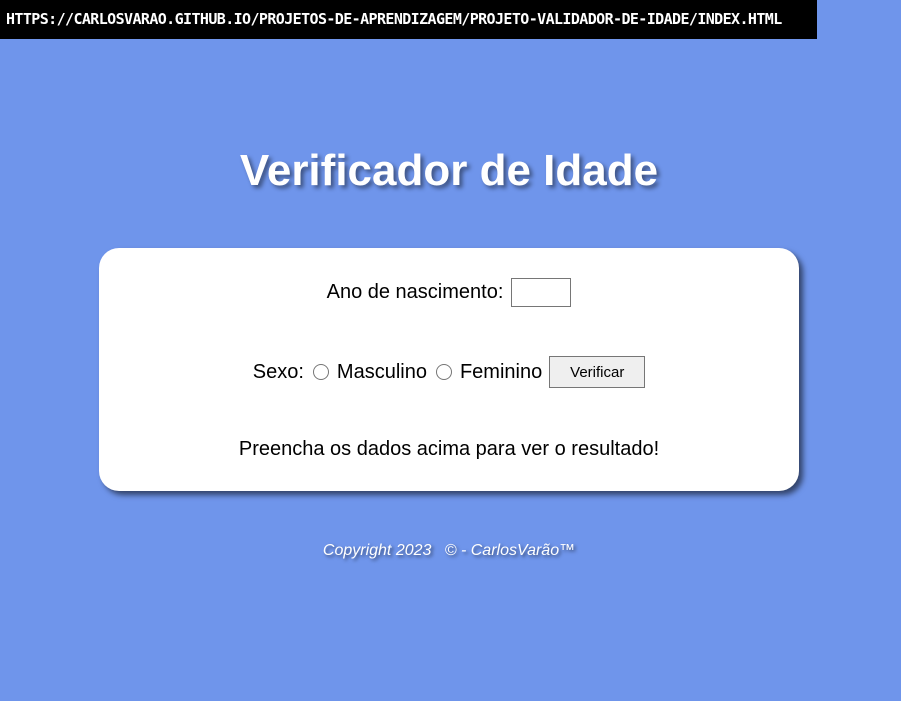  I want to click on year-row: Ano de nascimento:, so click(449, 292).